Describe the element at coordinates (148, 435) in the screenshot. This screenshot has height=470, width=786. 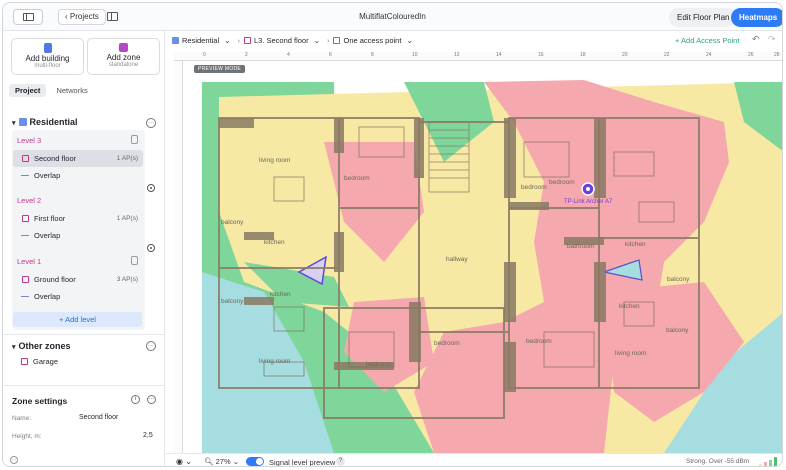
I see `height-field: 2,5` at that location.